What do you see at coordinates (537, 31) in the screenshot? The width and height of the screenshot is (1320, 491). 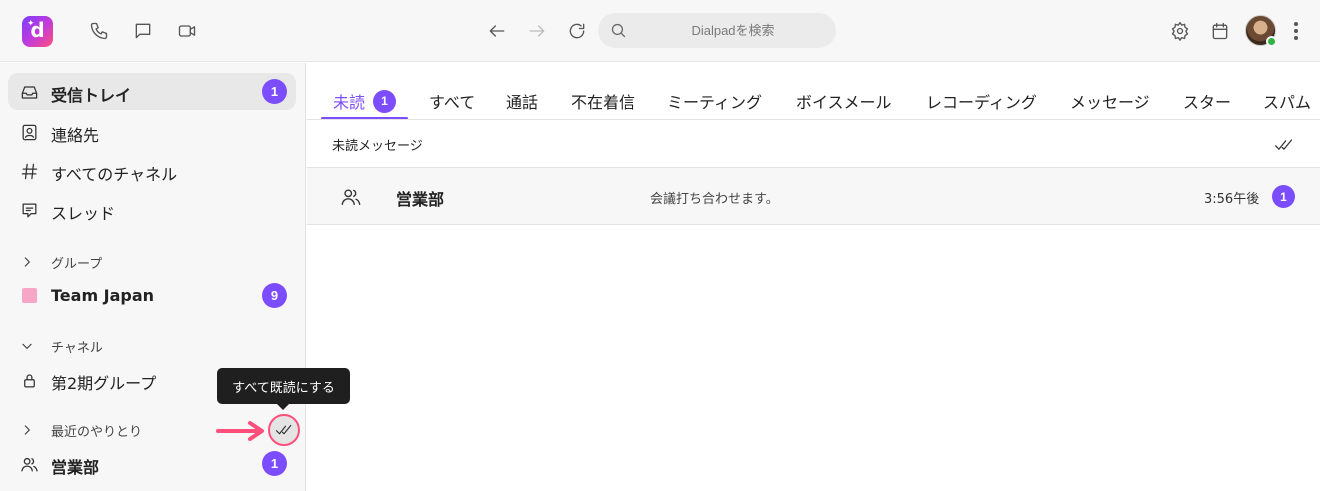 I see `forward-arrow-icon` at bounding box center [537, 31].